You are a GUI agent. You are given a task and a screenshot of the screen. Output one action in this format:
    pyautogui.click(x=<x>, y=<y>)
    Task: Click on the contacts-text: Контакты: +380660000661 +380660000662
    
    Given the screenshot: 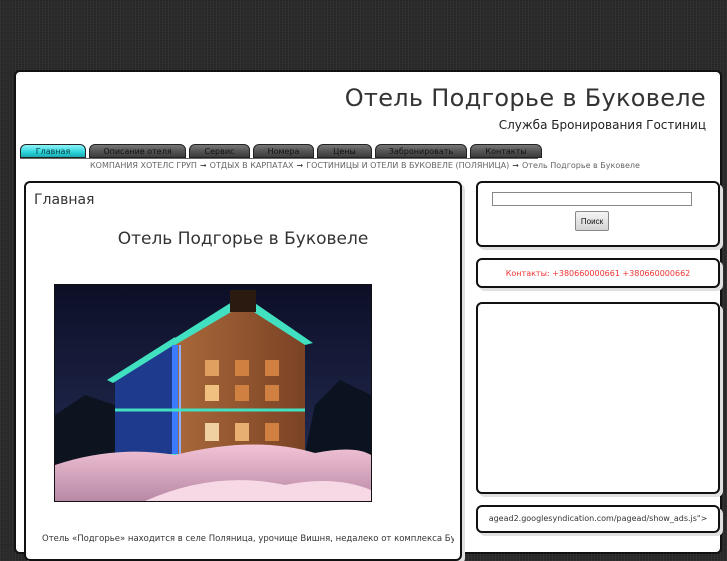 What is the action you would take?
    pyautogui.click(x=598, y=273)
    